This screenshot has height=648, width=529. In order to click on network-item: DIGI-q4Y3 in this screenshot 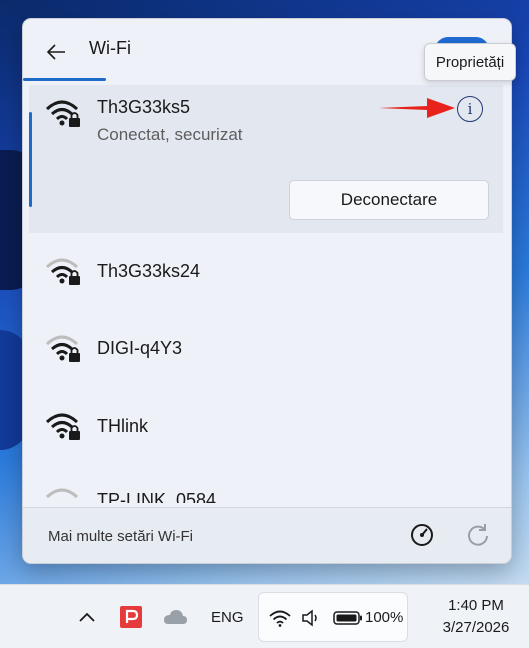, I will do `click(263, 348)`.